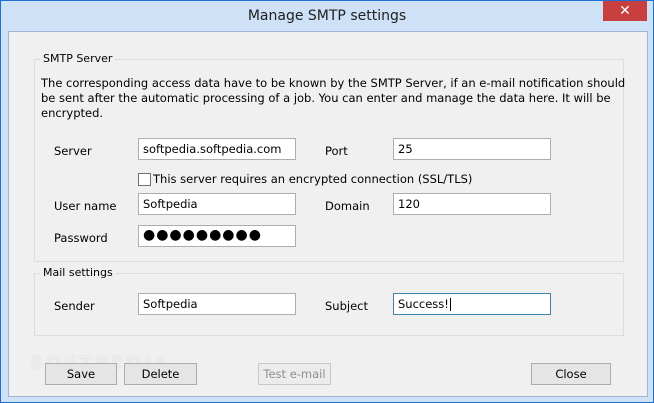  Describe the element at coordinates (78, 58) in the screenshot. I see `smtp-server-legend: SMTP Server` at that location.